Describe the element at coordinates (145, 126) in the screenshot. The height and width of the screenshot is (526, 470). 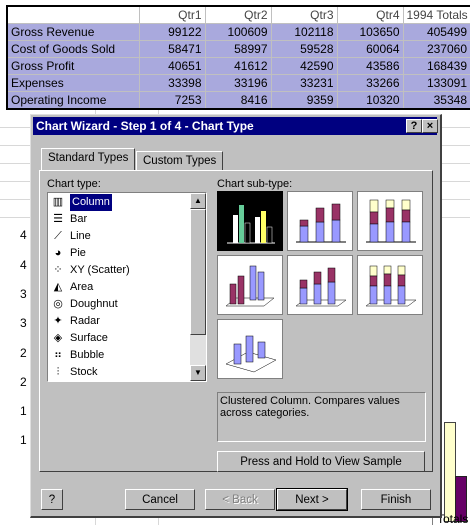
I see `dialog-title: Chart Wizard - Step 1 of 4 - Chart Type` at that location.